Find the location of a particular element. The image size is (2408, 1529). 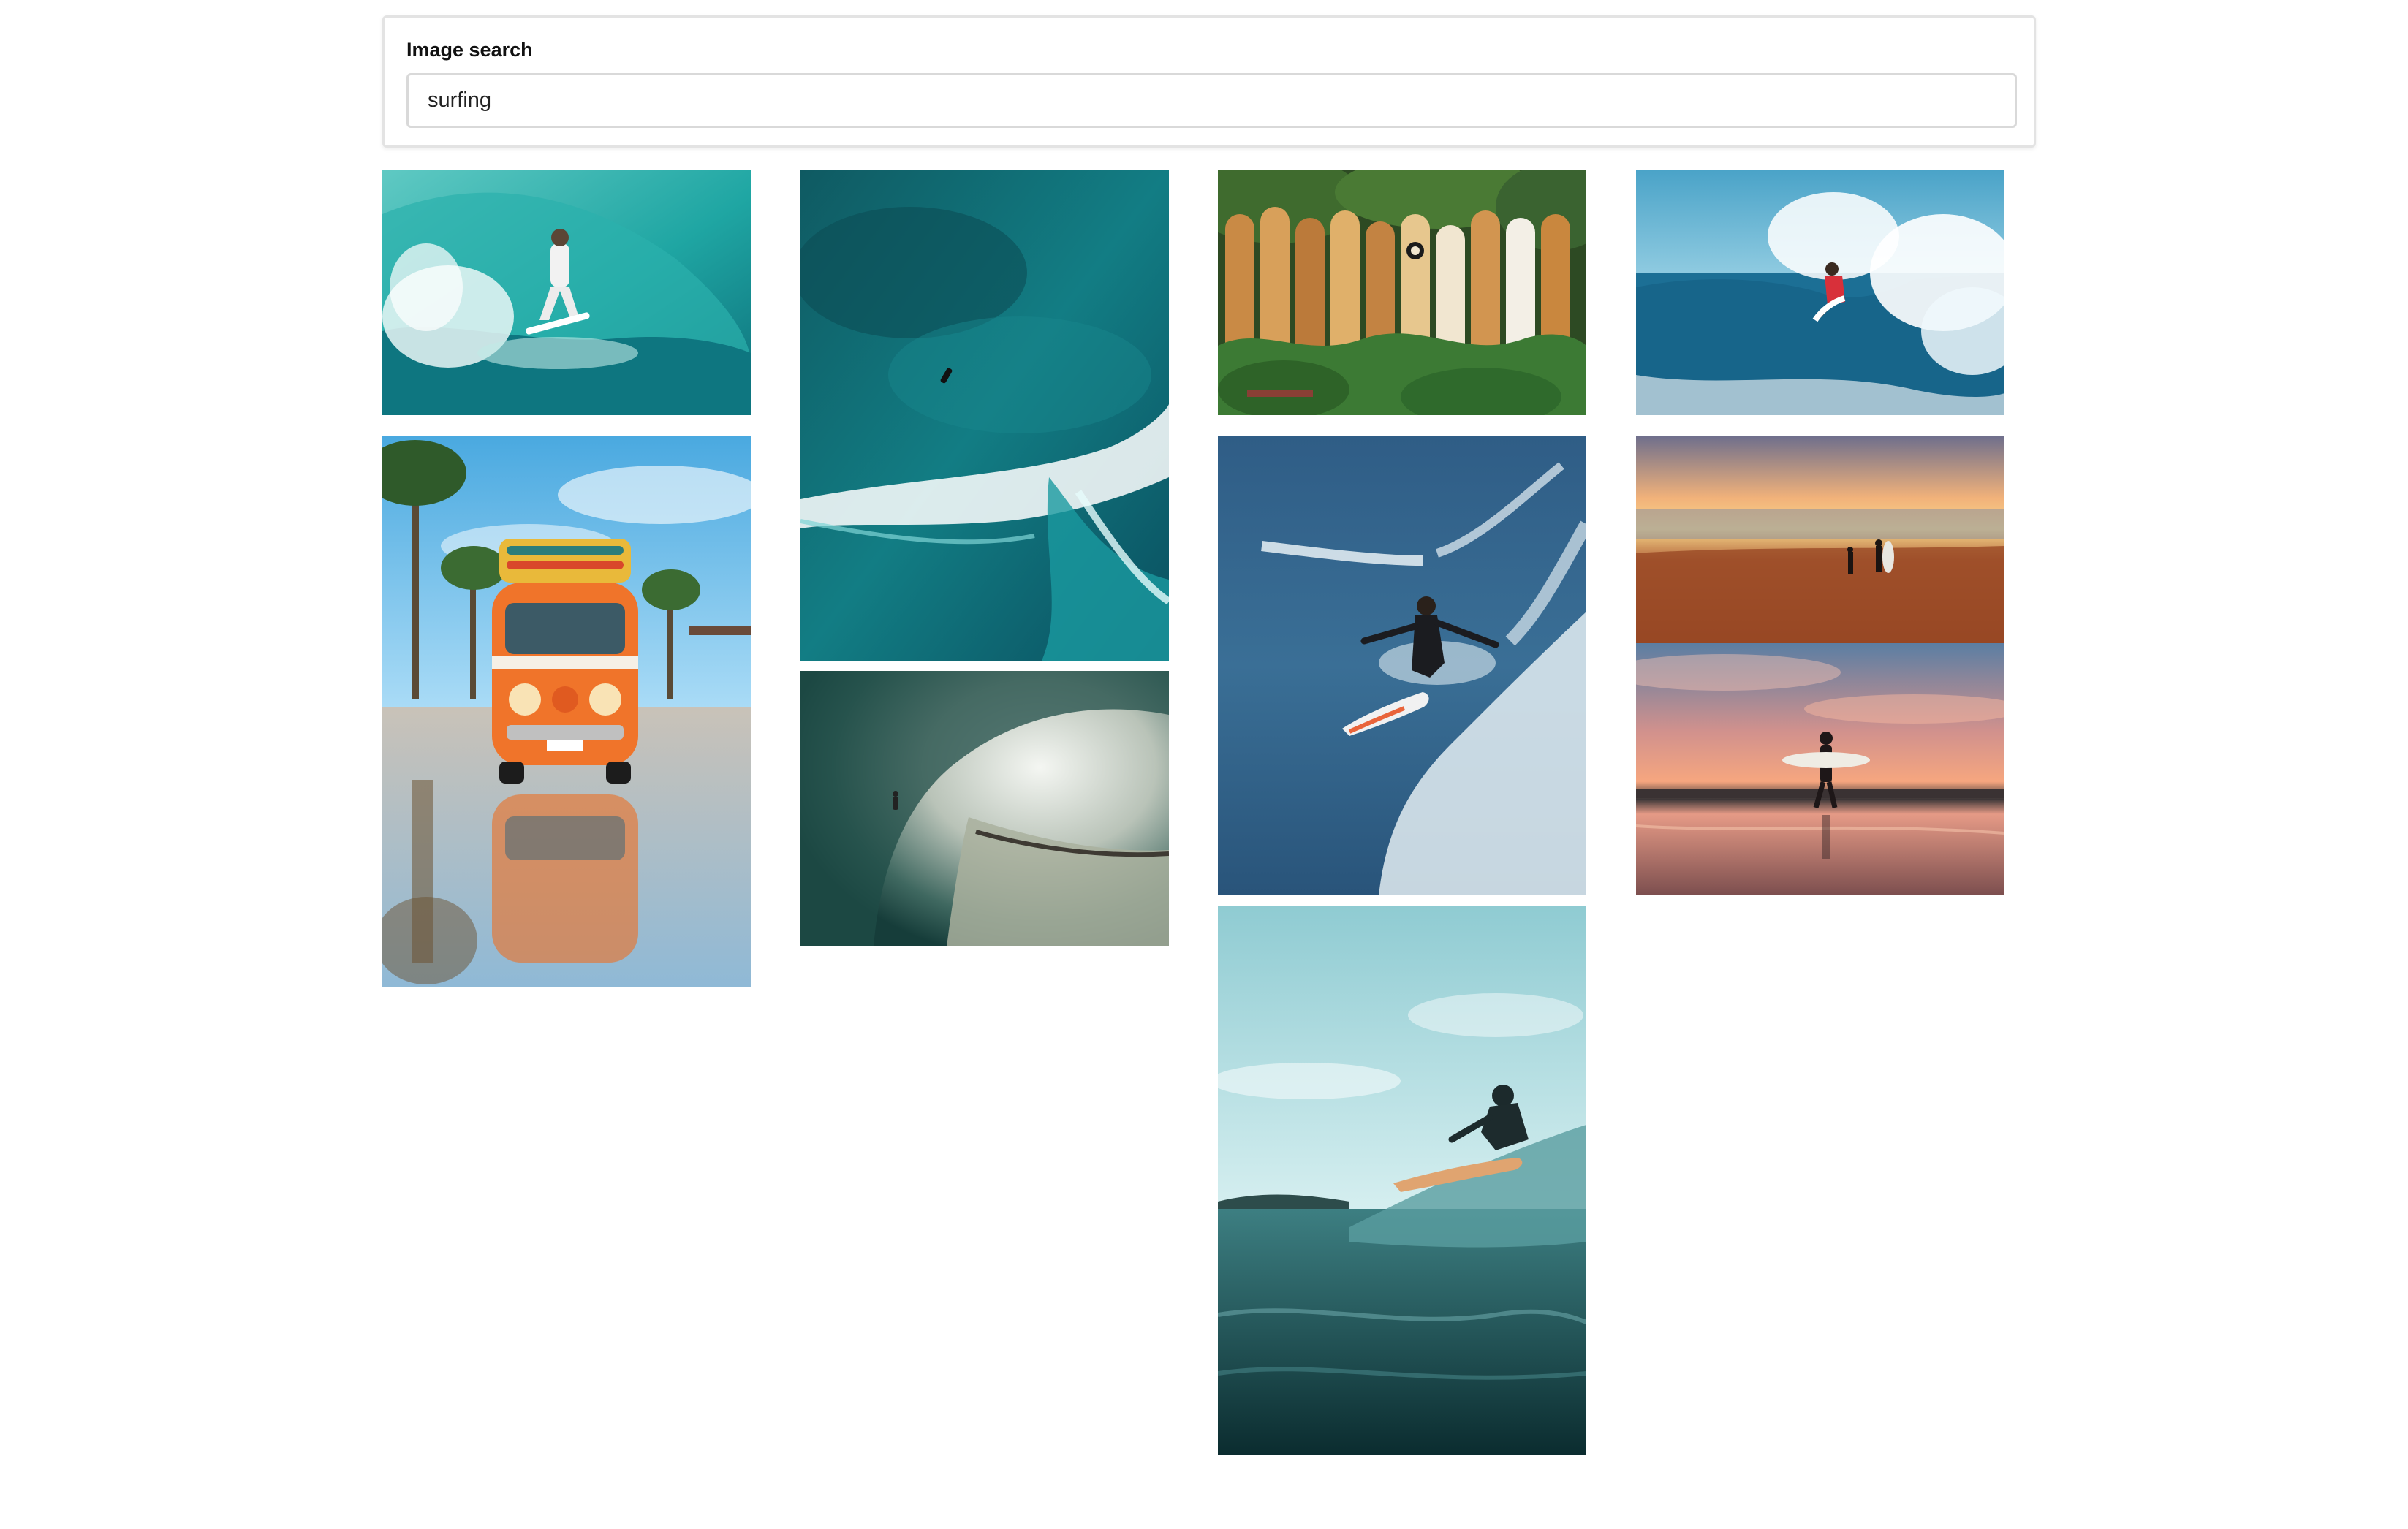

photo-aerial-ocean-wave is located at coordinates (985, 415).